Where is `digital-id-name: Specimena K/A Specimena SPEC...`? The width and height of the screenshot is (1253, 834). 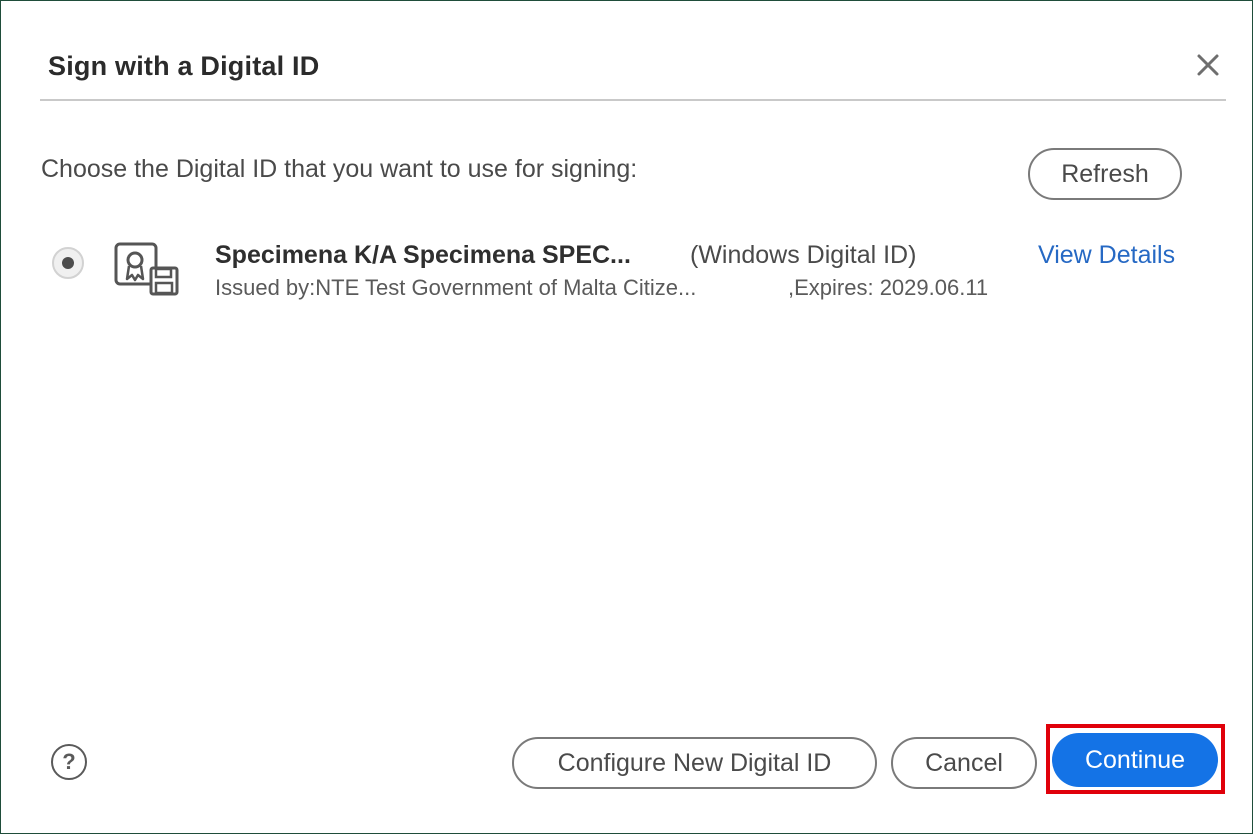 digital-id-name: Specimena K/A Specimena SPEC... is located at coordinates (423, 255).